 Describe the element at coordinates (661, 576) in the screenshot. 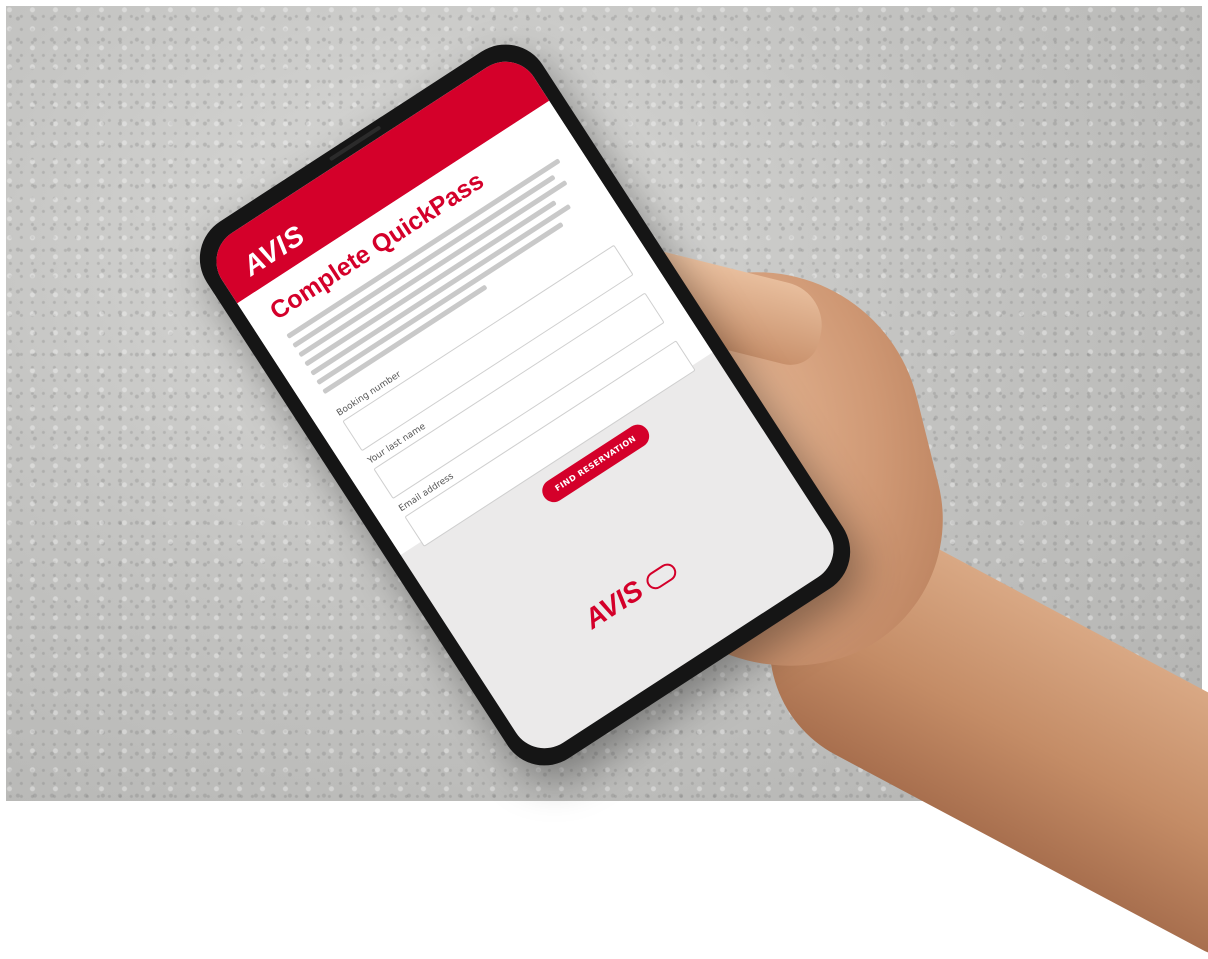

I see `badge-icon` at that location.